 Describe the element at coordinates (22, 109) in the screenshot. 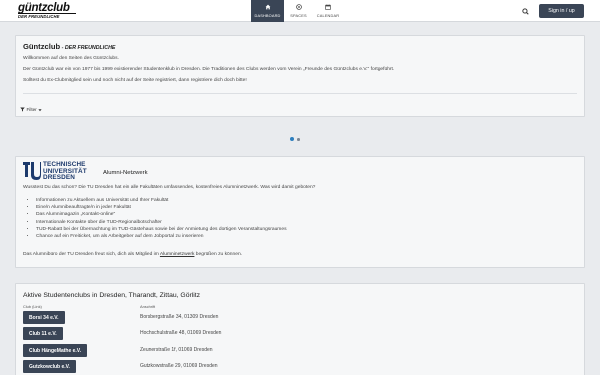

I see `filter-icon` at that location.